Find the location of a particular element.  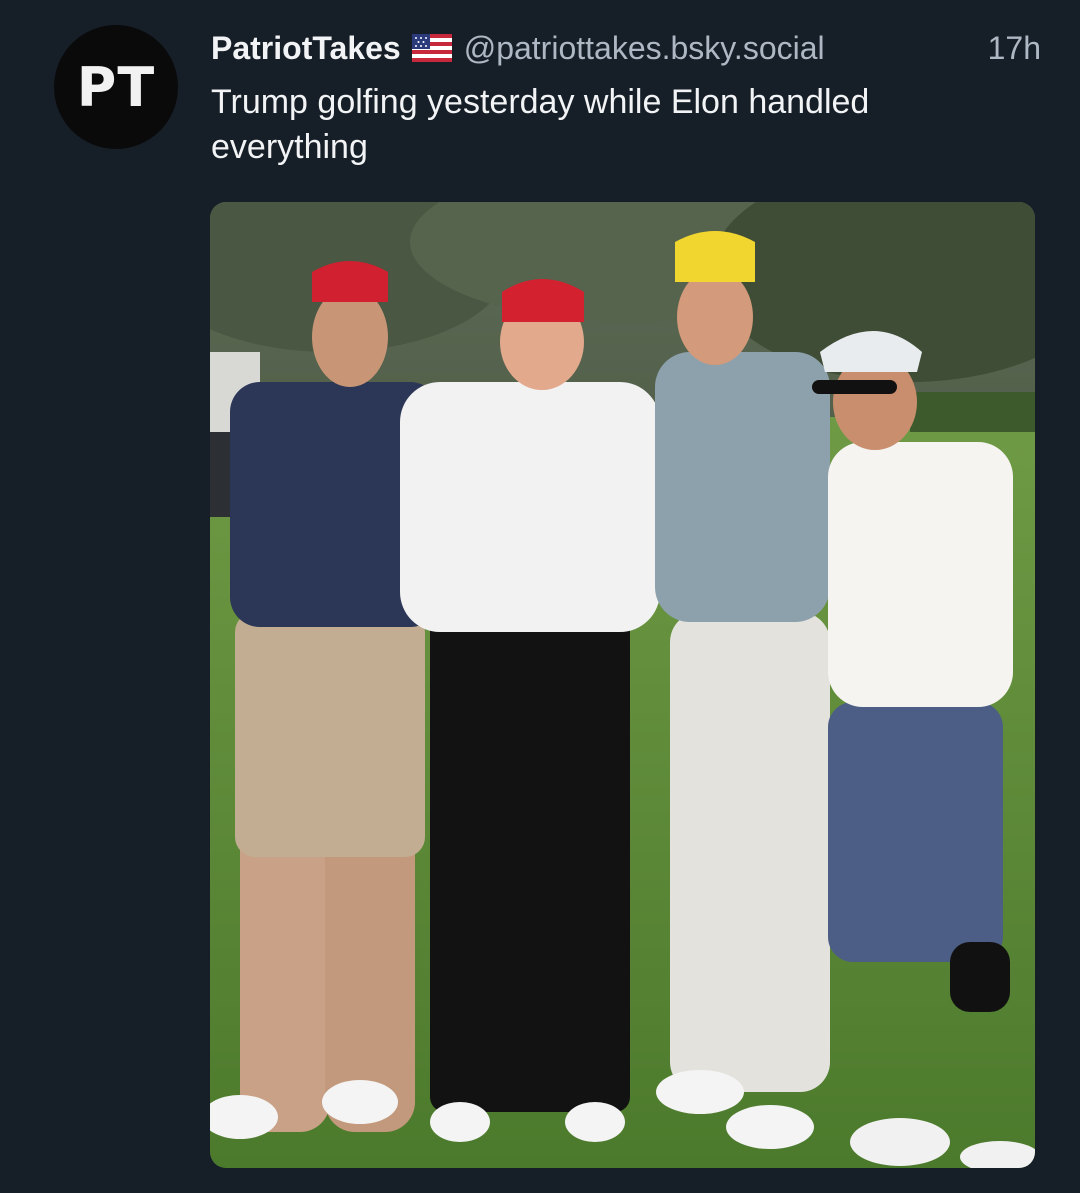

author-display-name: PatriotTakes is located at coordinates (306, 48).